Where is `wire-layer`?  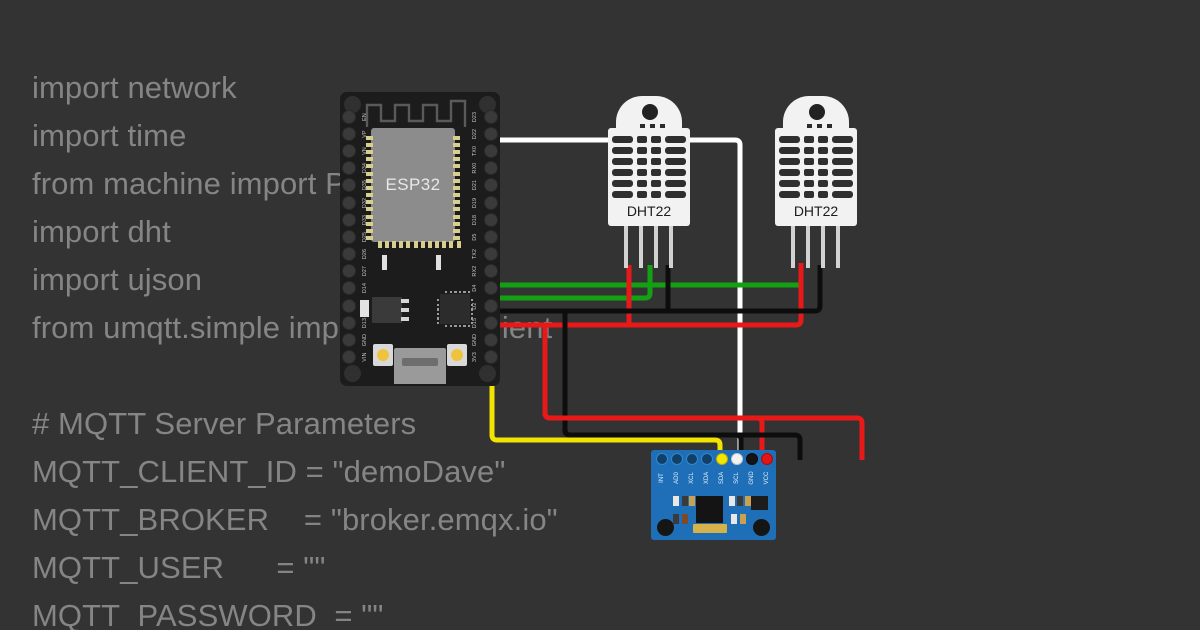 wire-layer is located at coordinates (655, 298).